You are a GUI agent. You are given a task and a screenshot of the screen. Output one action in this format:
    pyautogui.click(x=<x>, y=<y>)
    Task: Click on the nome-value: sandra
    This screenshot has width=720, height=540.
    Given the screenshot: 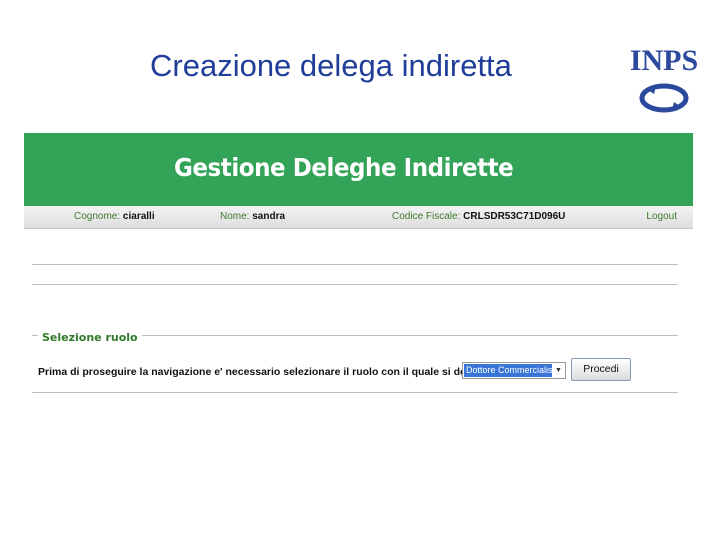 What is the action you would take?
    pyautogui.click(x=269, y=216)
    